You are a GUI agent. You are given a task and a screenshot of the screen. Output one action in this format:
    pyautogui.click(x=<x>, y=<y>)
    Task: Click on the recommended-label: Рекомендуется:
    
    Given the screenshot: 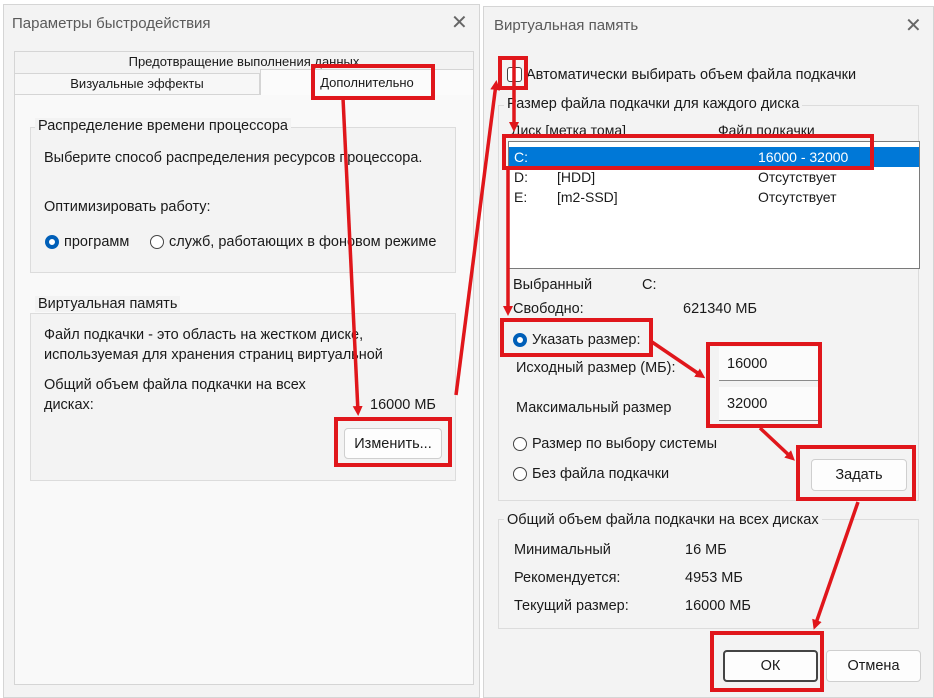 What is the action you would take?
    pyautogui.click(x=567, y=578)
    